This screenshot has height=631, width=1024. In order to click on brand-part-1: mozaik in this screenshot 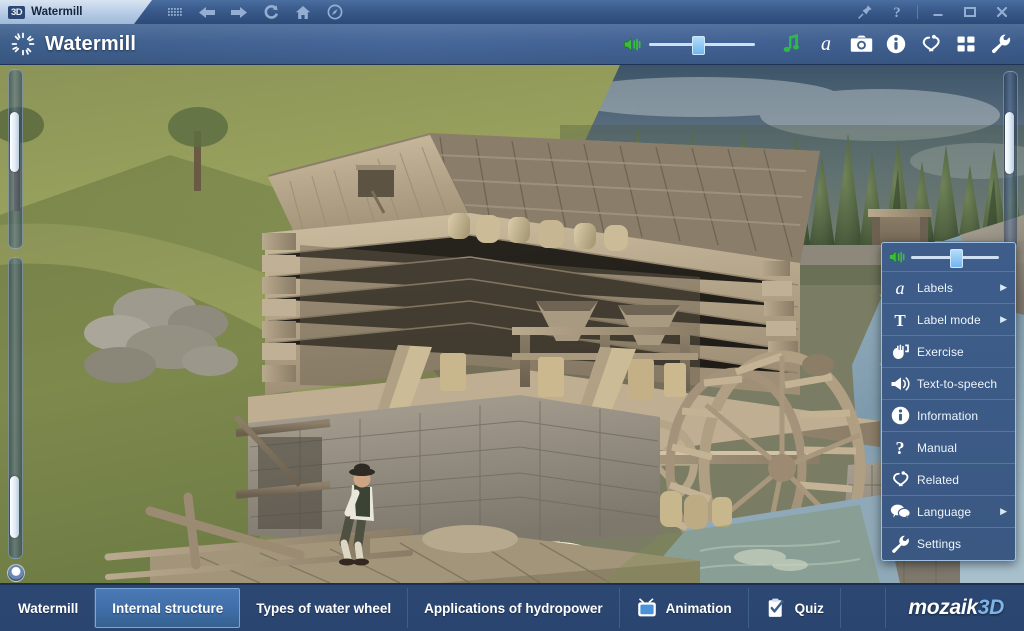, I will do `click(943, 607)`.